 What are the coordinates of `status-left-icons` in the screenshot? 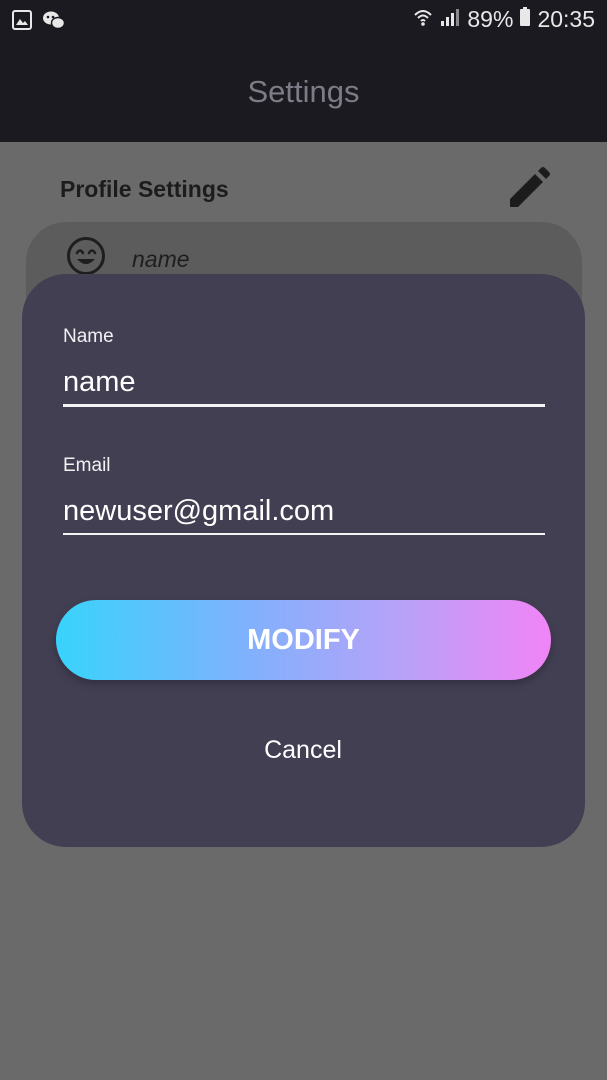 It's located at (39, 22).